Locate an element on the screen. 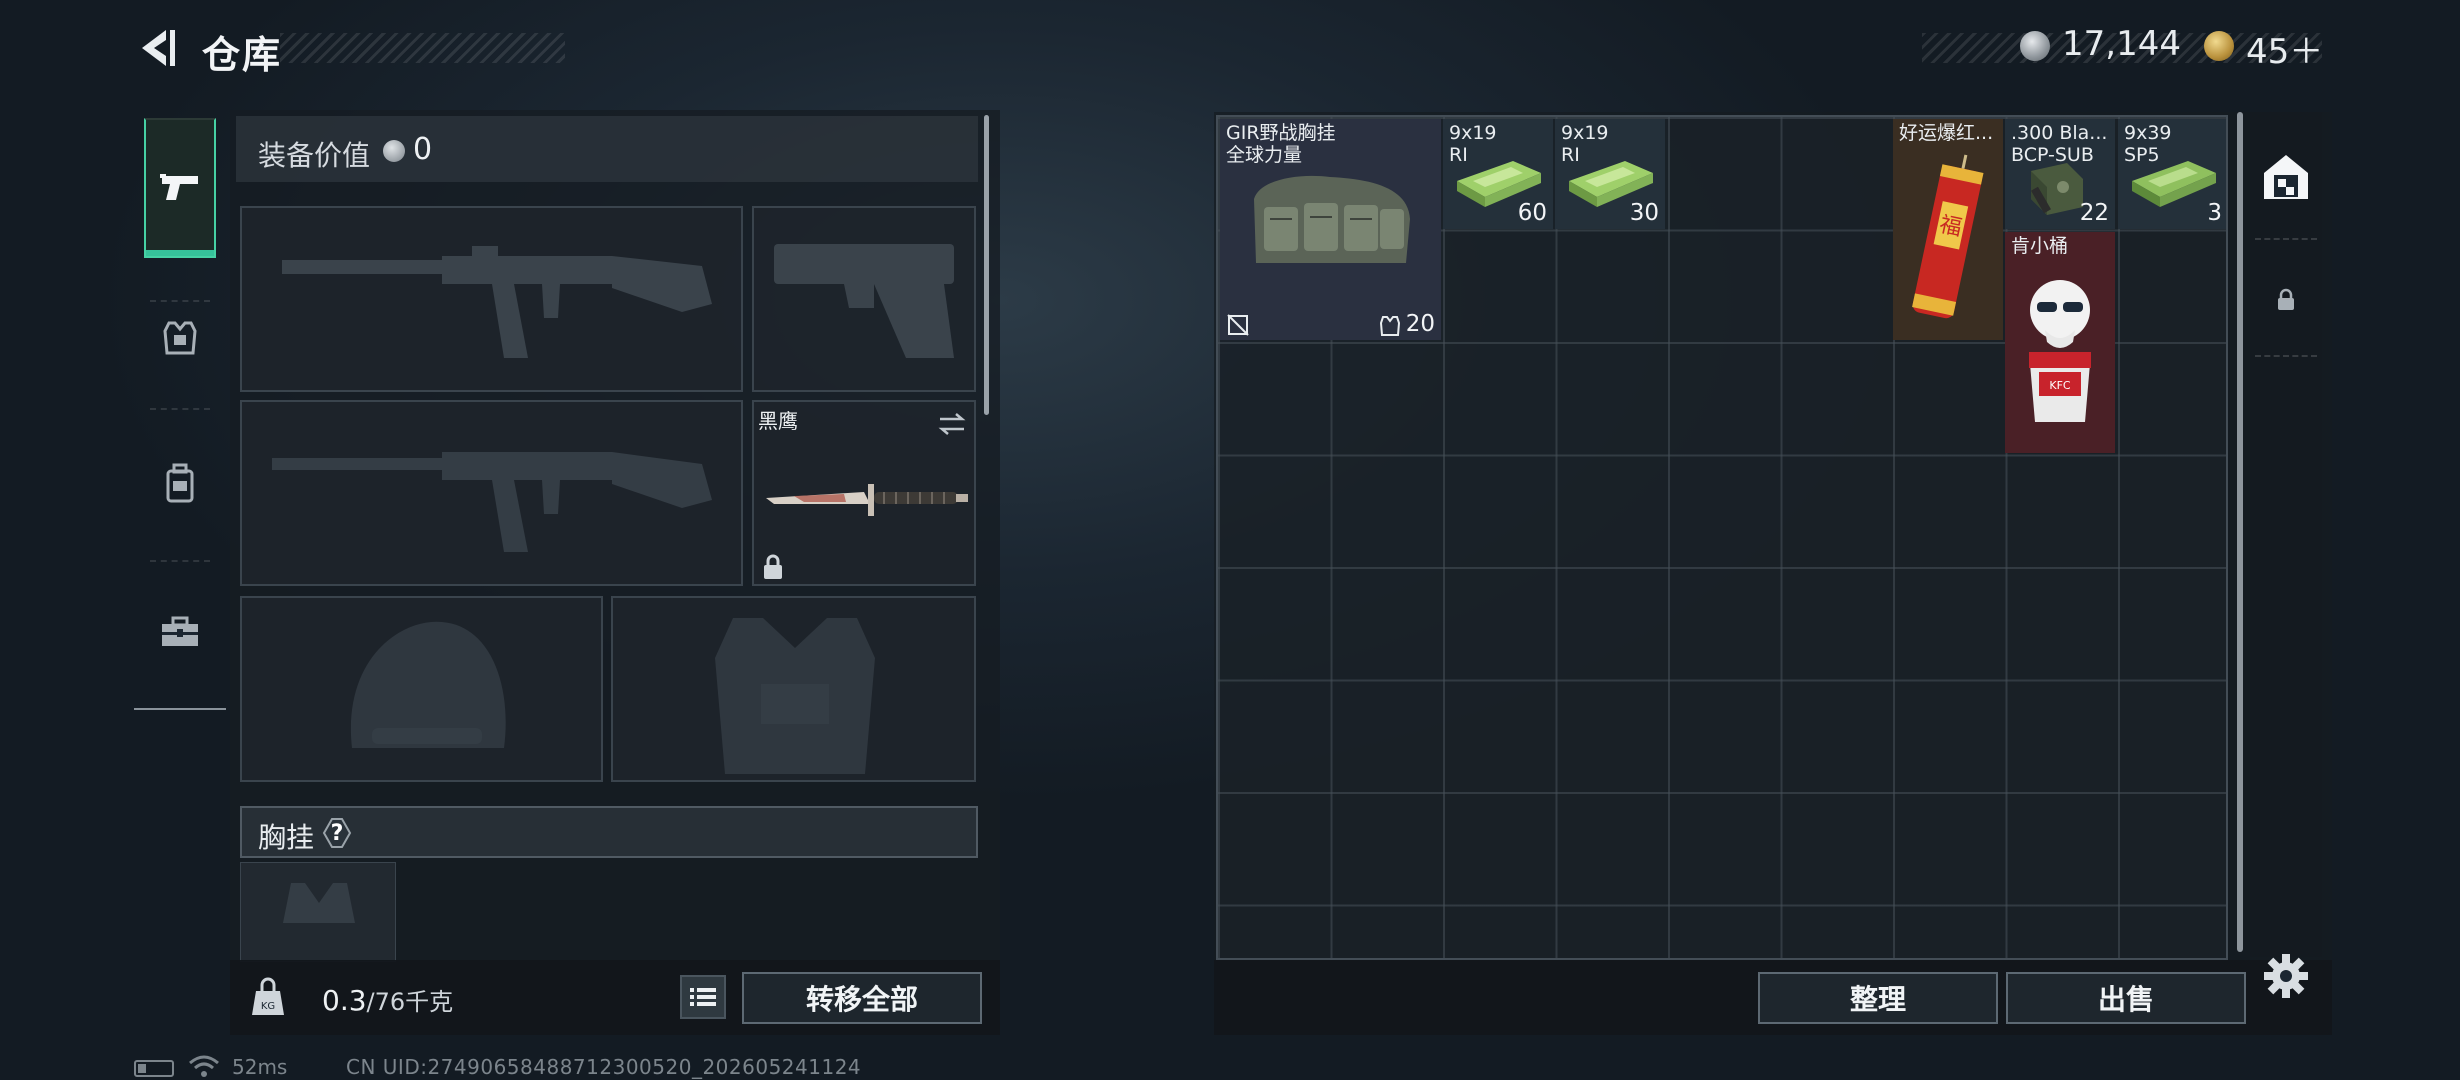  helmet-slot is located at coordinates (421, 689).